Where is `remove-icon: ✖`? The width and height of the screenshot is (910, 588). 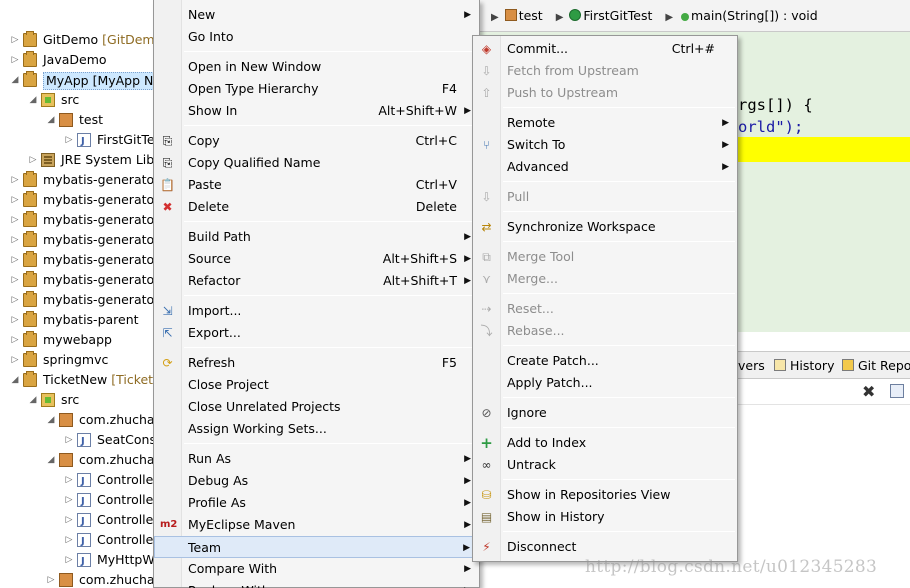 remove-icon: ✖ is located at coordinates (868, 391).